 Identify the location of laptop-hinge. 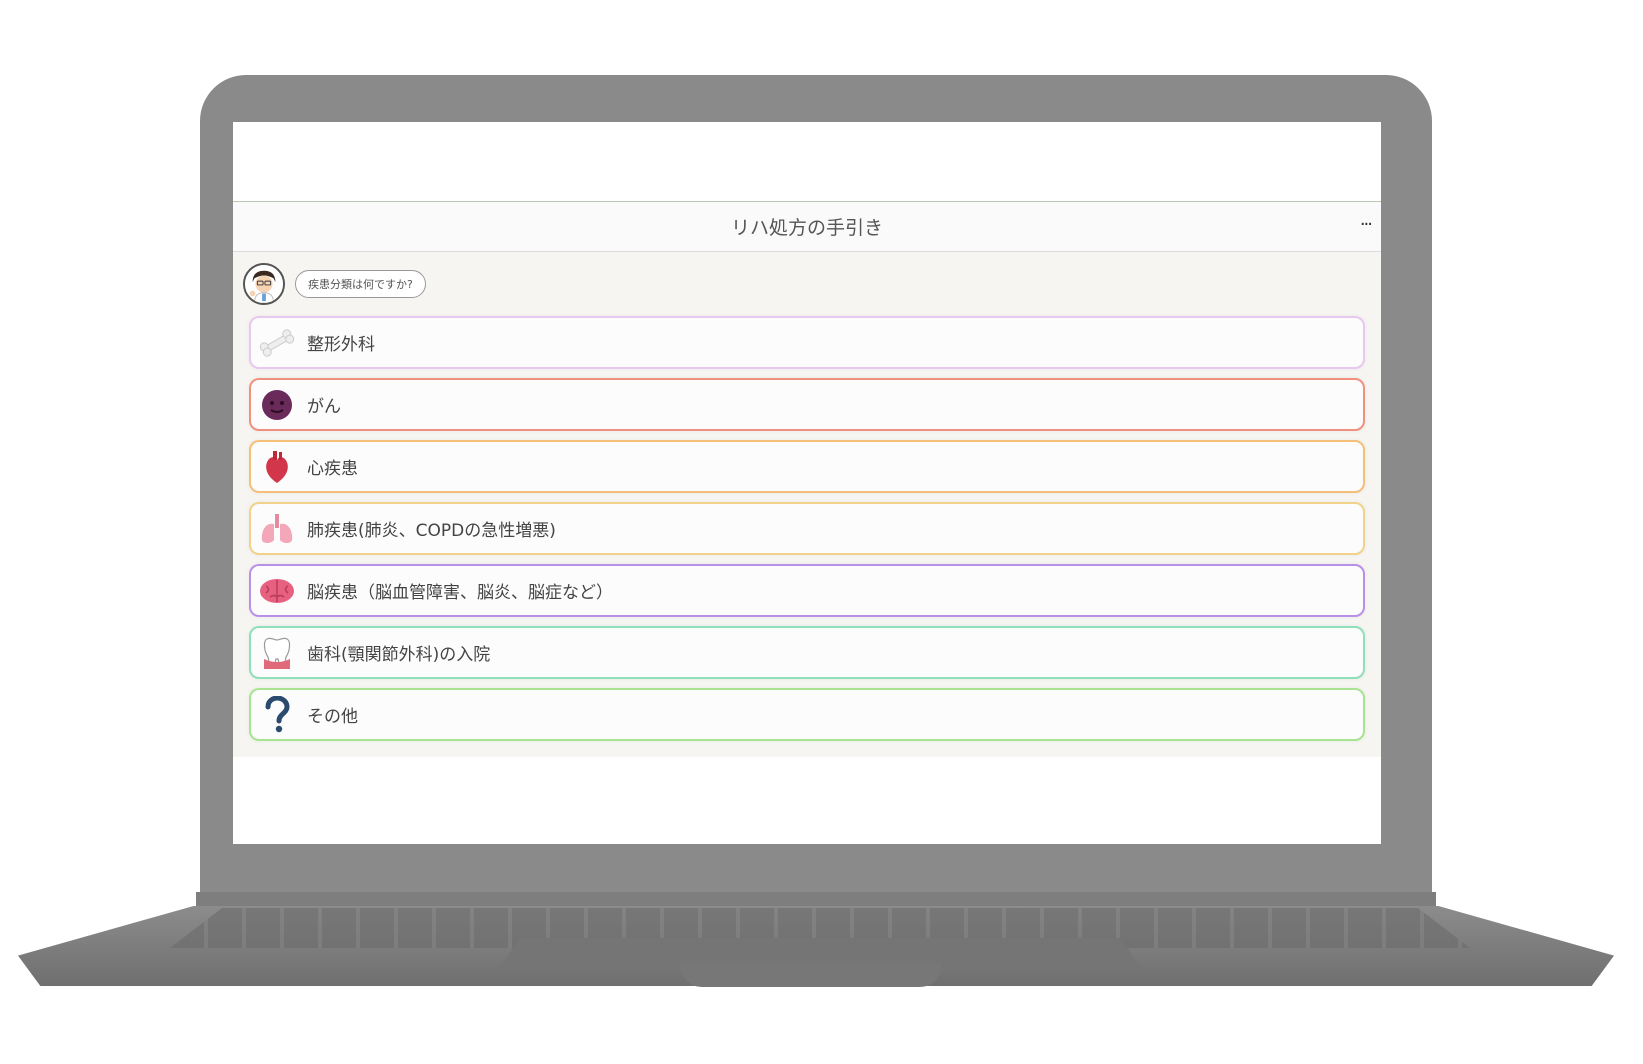
(816, 900).